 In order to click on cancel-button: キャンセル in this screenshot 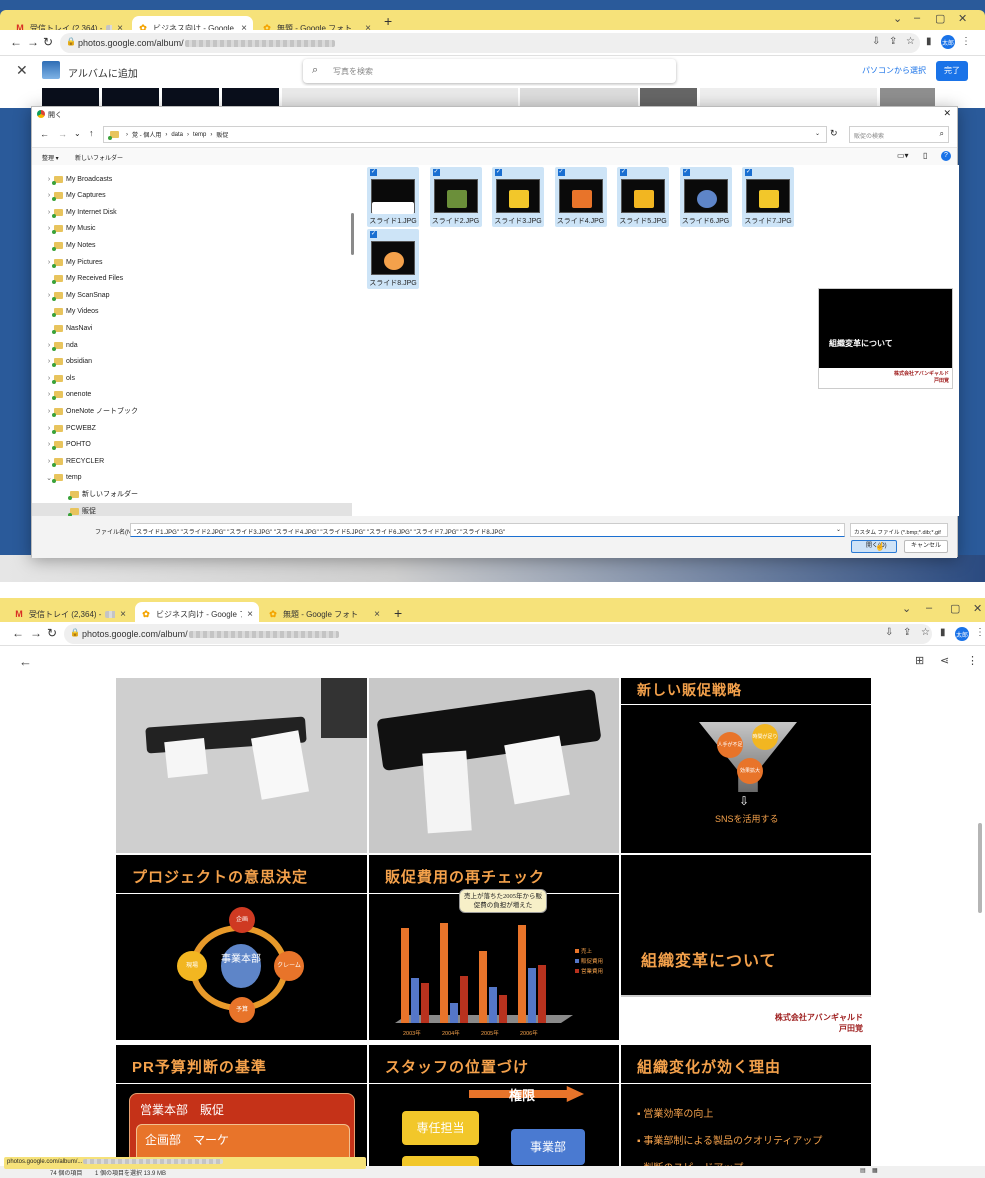, I will do `click(926, 546)`.